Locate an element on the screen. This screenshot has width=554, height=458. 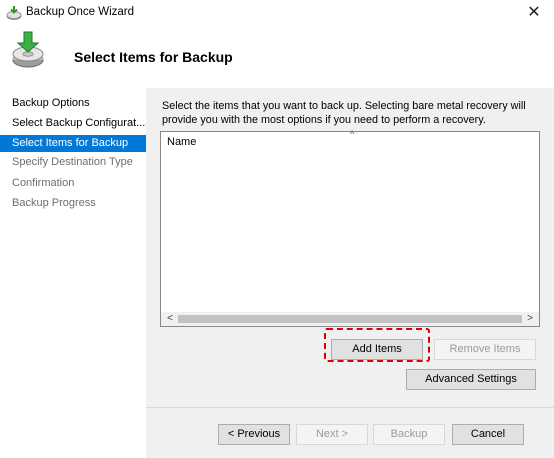
sidebar-item-backup-progress: Backup Progress is located at coordinates (54, 203).